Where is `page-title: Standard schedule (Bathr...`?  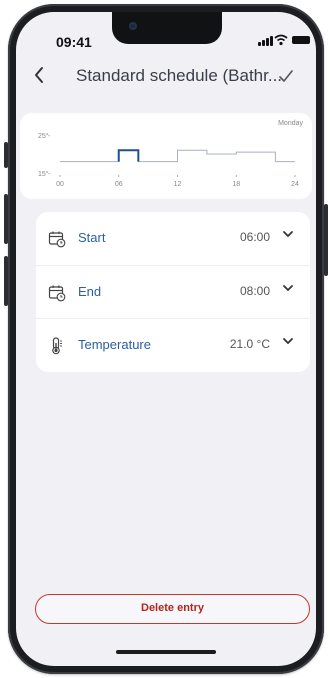 page-title: Standard schedule (Bathr... is located at coordinates (179, 75).